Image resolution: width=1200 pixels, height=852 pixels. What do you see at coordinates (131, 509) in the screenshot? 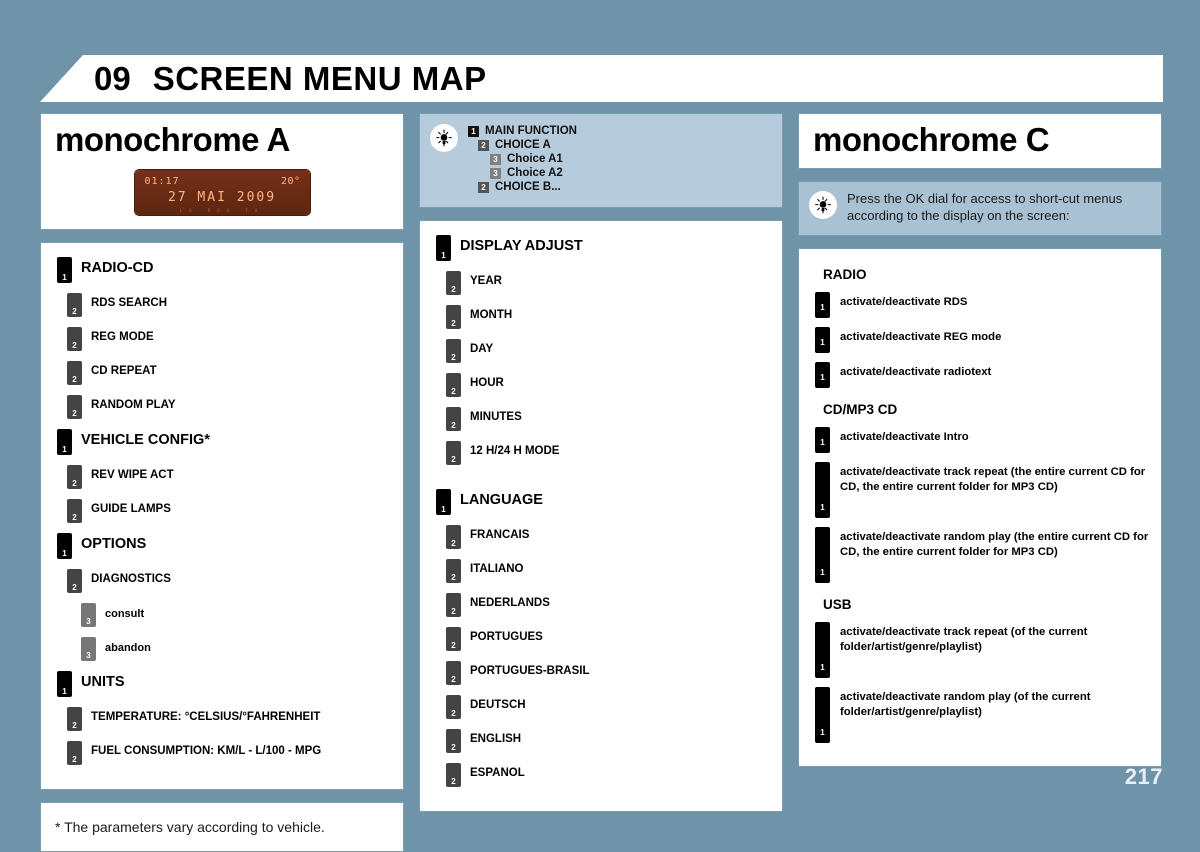
I see `menu-item-label: GUIDE LAMPS` at bounding box center [131, 509].